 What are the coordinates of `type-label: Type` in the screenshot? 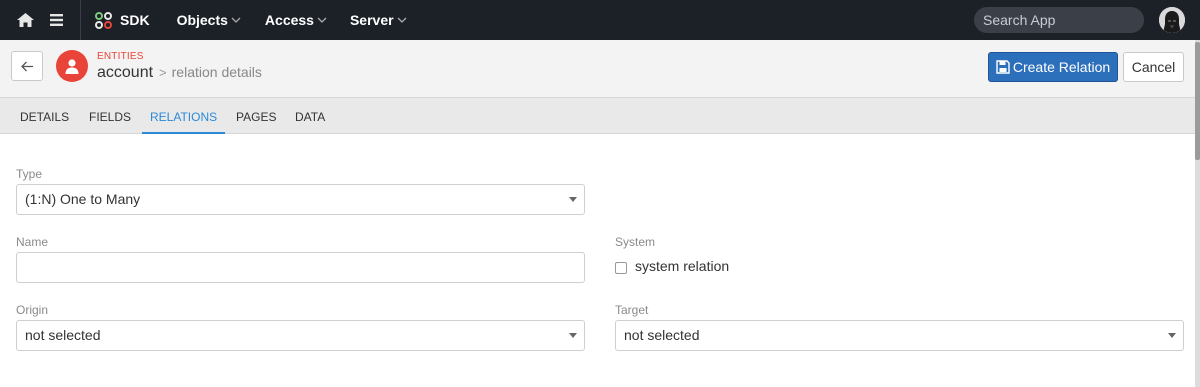 It's located at (29, 174).